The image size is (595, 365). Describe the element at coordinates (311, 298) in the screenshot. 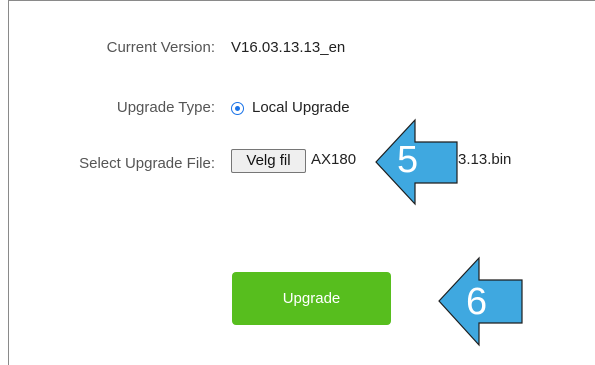

I see `upgrade-button: Upgrade` at that location.